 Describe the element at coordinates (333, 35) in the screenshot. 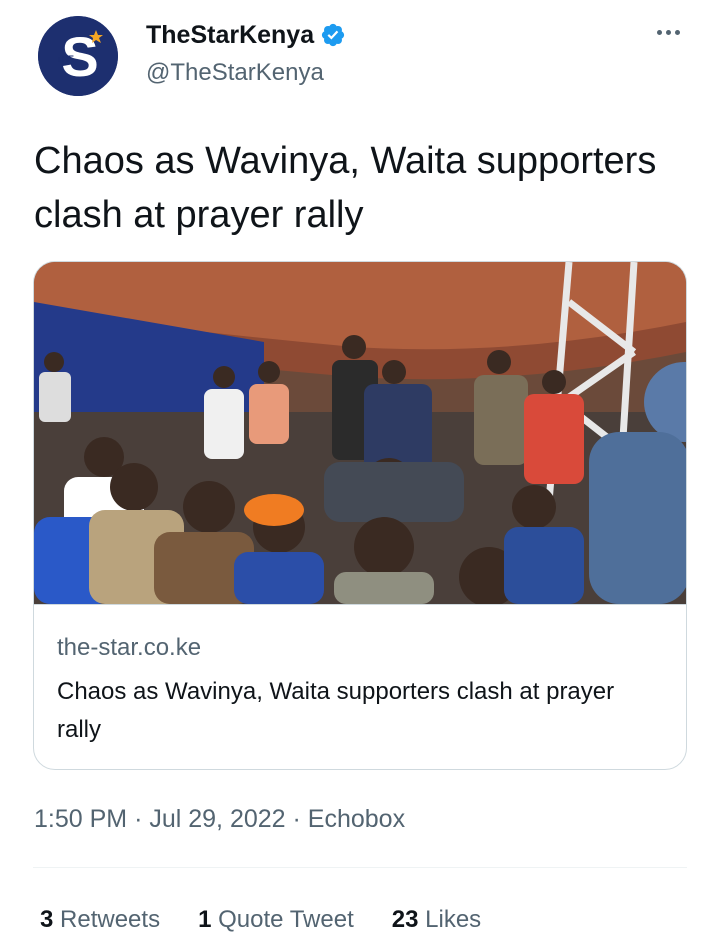

I see `verified-badge-icon` at that location.